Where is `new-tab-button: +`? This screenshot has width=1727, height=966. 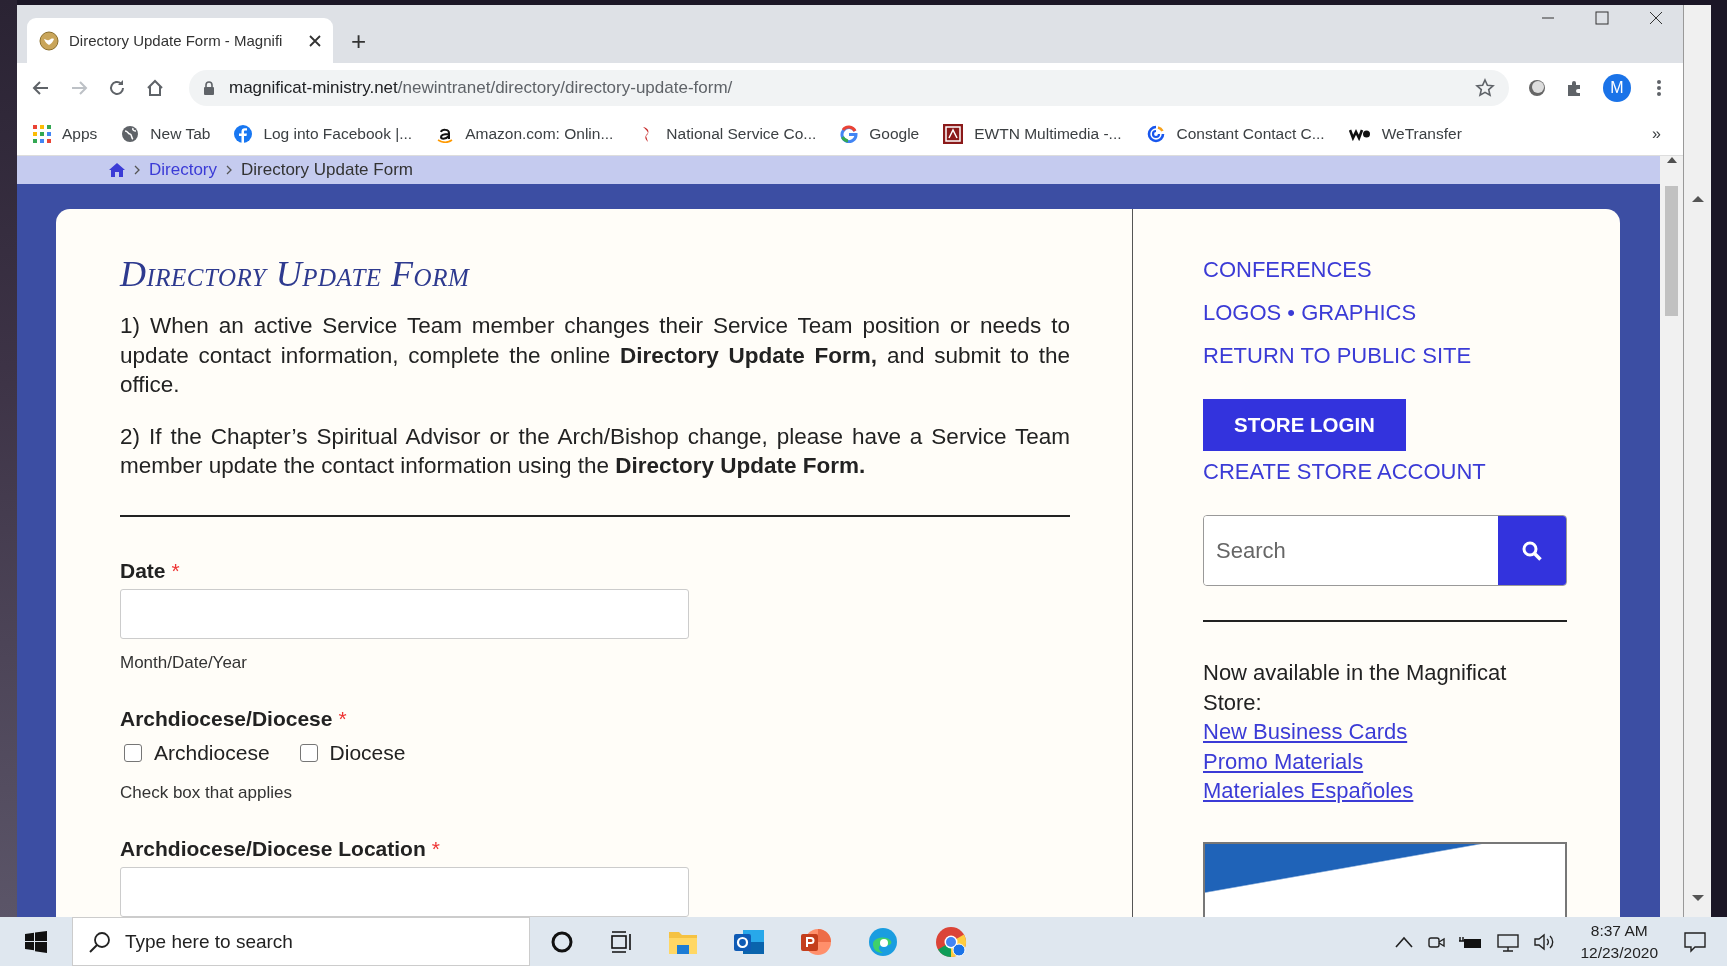 new-tab-button: + is located at coordinates (359, 41).